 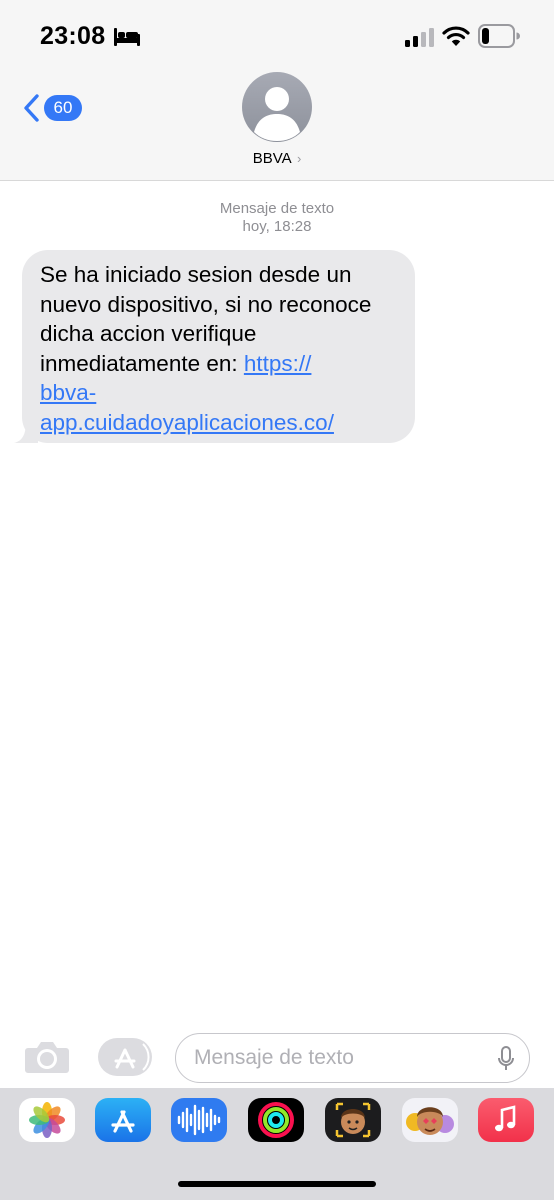 I want to click on person-silhouette-icon, so click(x=277, y=114).